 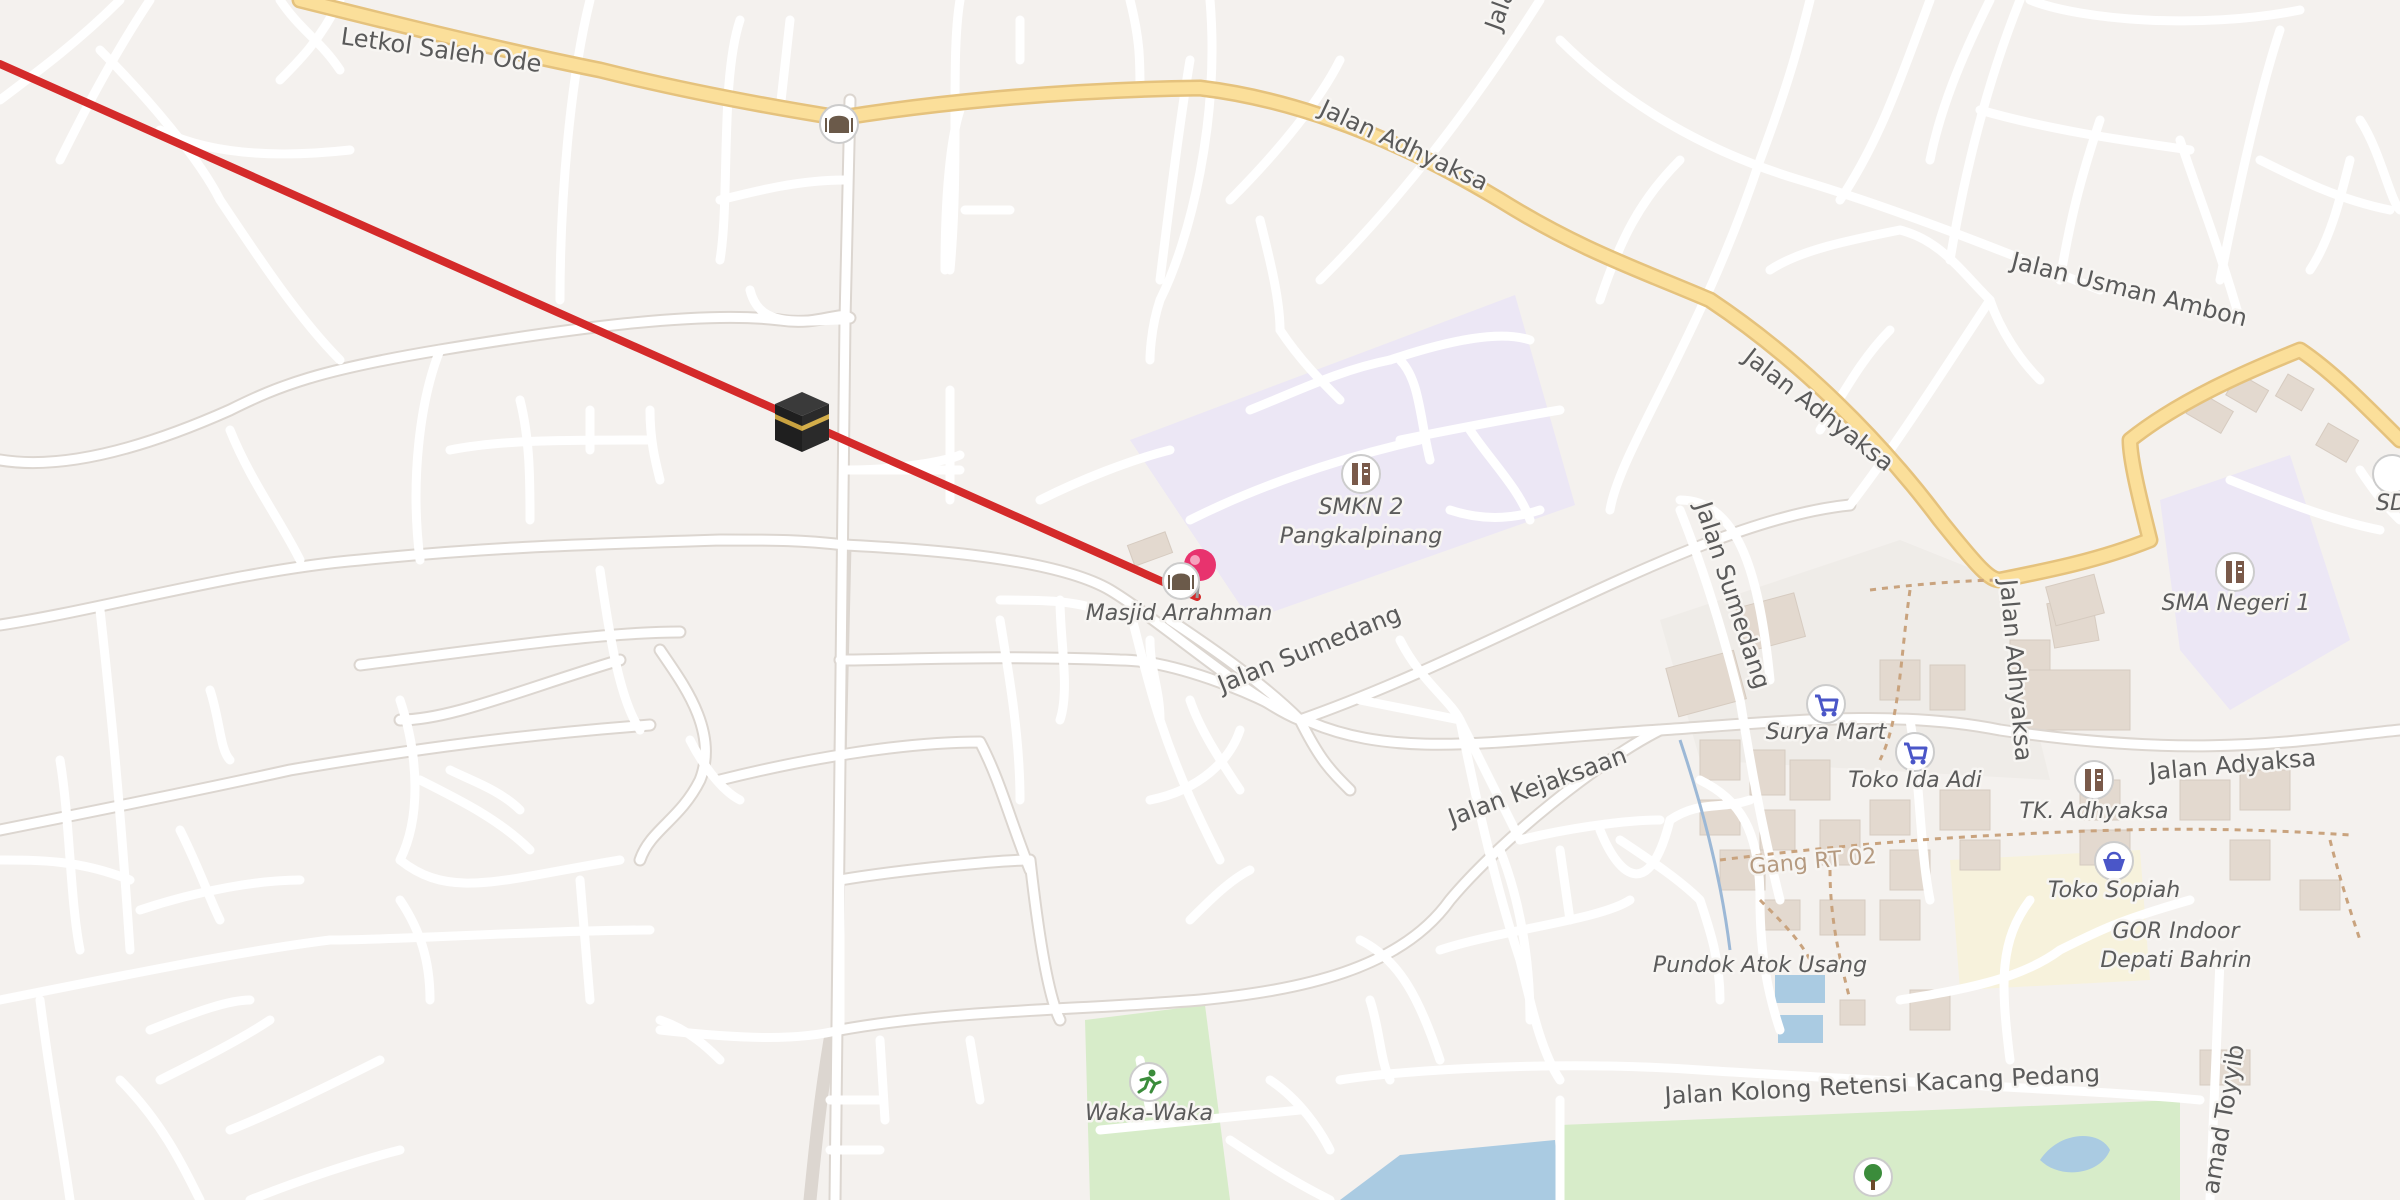 I want to click on shopping-basket-icon, so click(x=2114, y=861).